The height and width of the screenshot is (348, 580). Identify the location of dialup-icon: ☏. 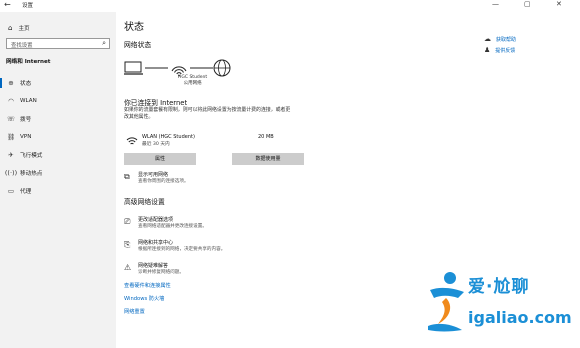
(11, 119).